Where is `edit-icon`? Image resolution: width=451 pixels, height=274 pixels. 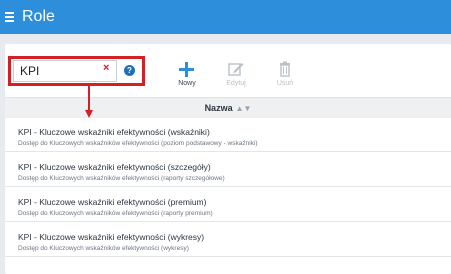
edit-icon is located at coordinates (236, 69).